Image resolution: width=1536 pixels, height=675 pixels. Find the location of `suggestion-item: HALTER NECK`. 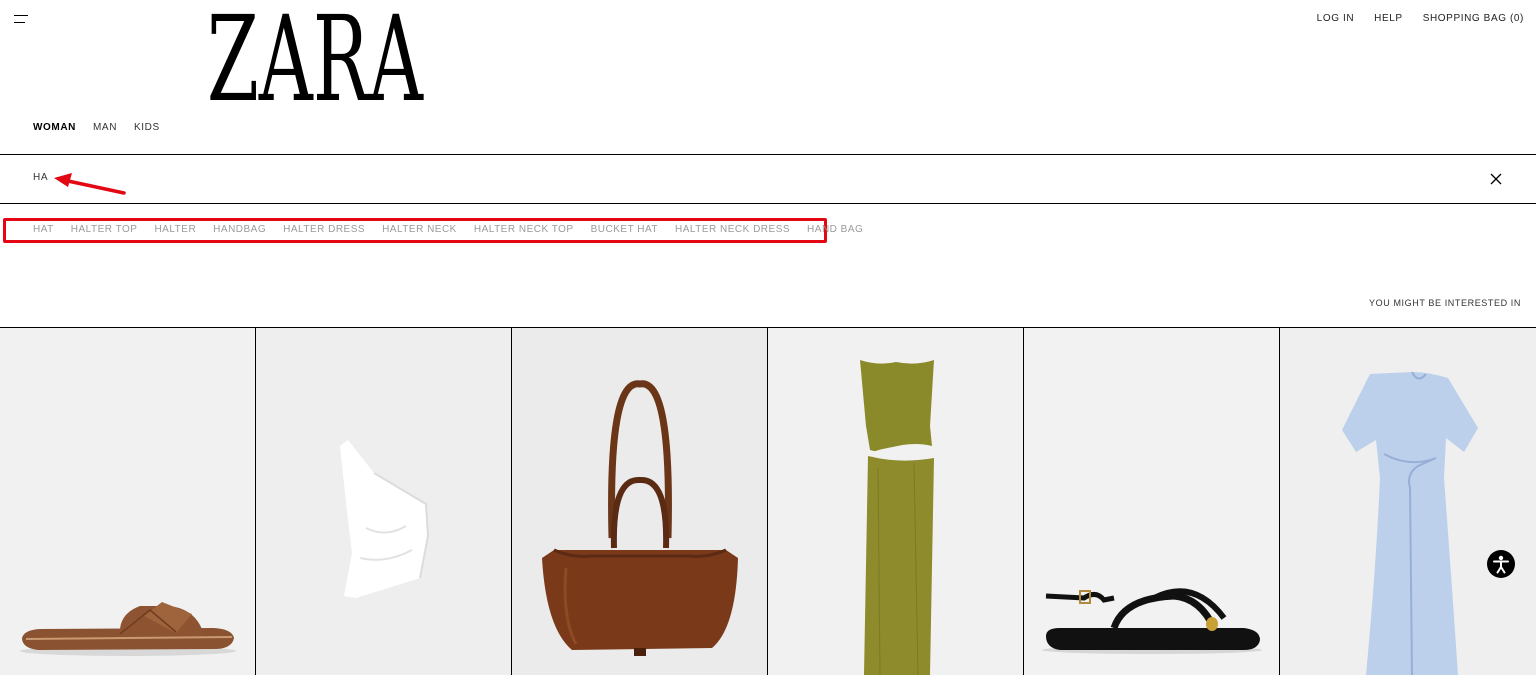

suggestion-item: HALTER NECK is located at coordinates (419, 229).